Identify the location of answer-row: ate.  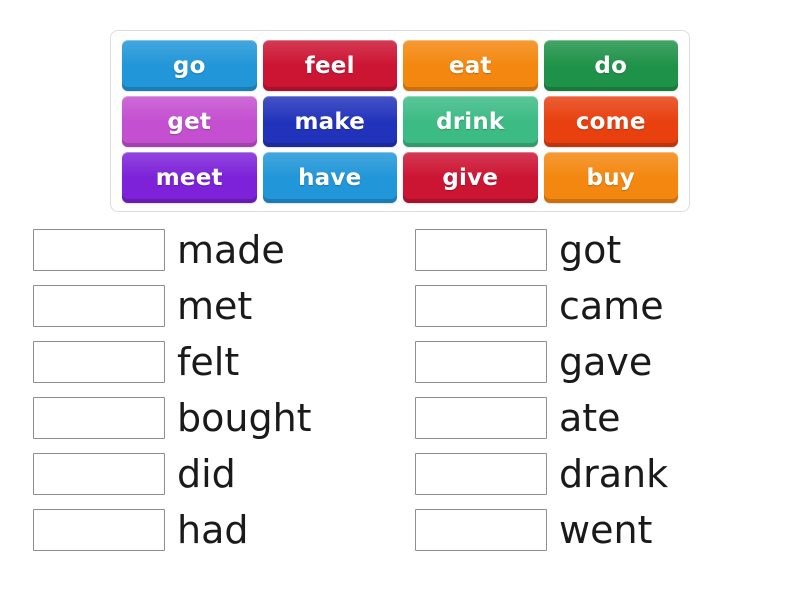
(597, 418).